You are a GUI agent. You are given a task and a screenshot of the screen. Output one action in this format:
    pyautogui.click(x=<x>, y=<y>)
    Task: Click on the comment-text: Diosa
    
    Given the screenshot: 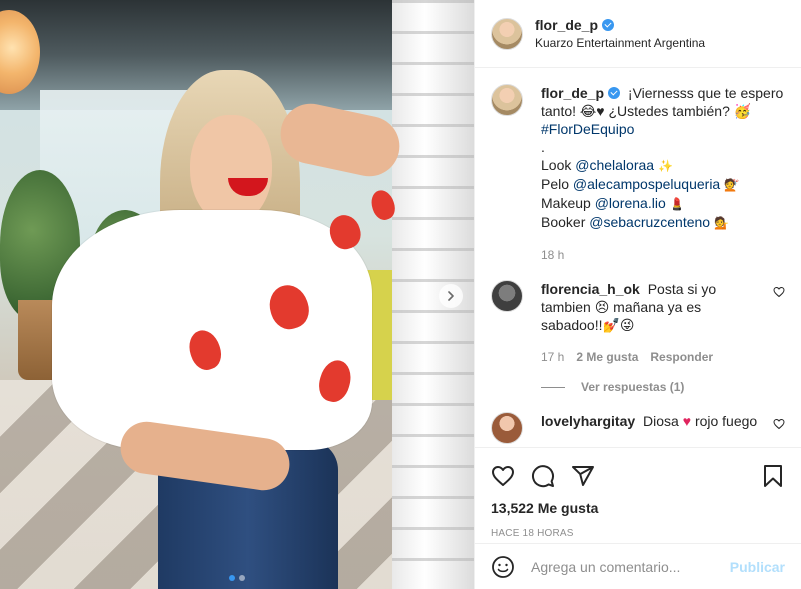 What is the action you would take?
    pyautogui.click(x=661, y=421)
    